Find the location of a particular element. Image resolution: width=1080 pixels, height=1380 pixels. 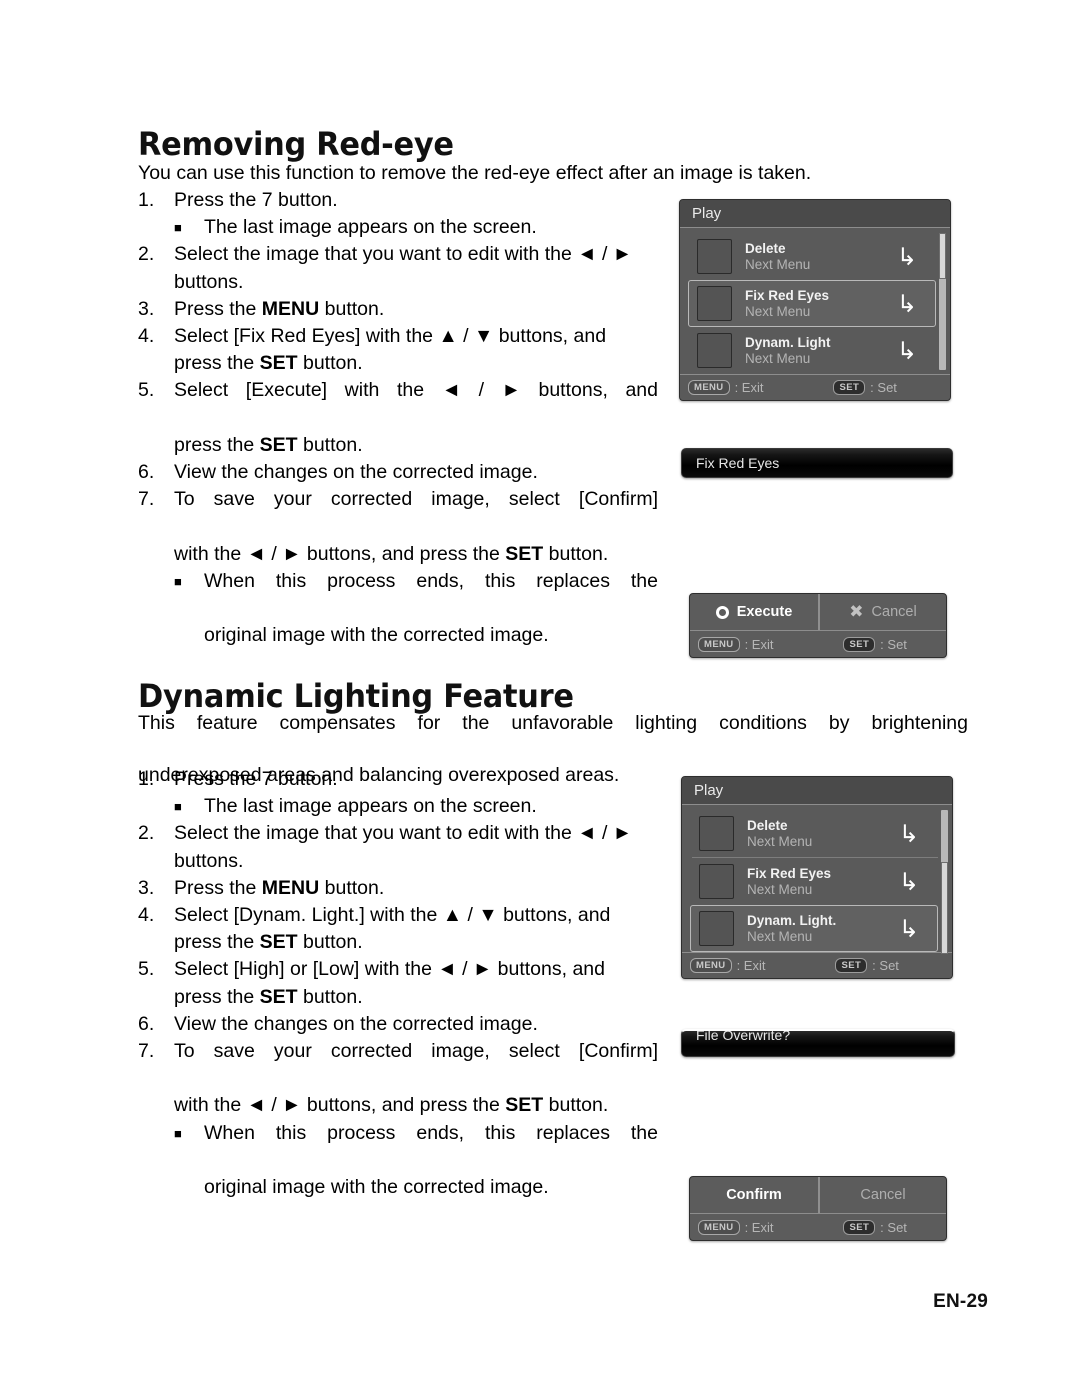

option-label: Execute is located at coordinates (764, 612).